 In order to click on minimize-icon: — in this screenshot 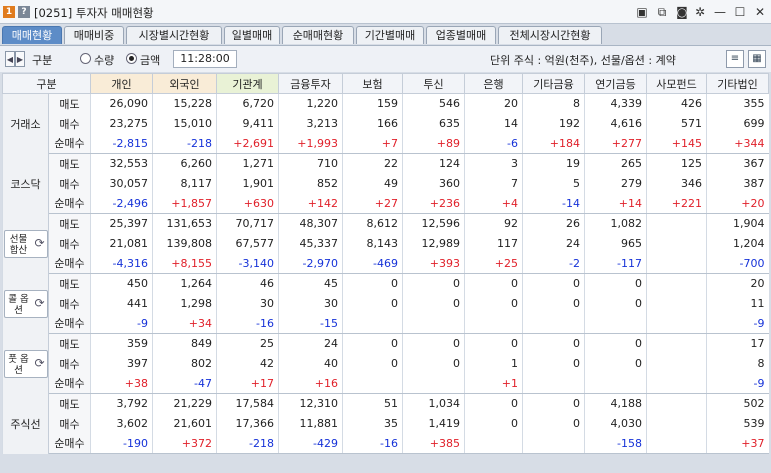, I will do `click(720, 12)`.